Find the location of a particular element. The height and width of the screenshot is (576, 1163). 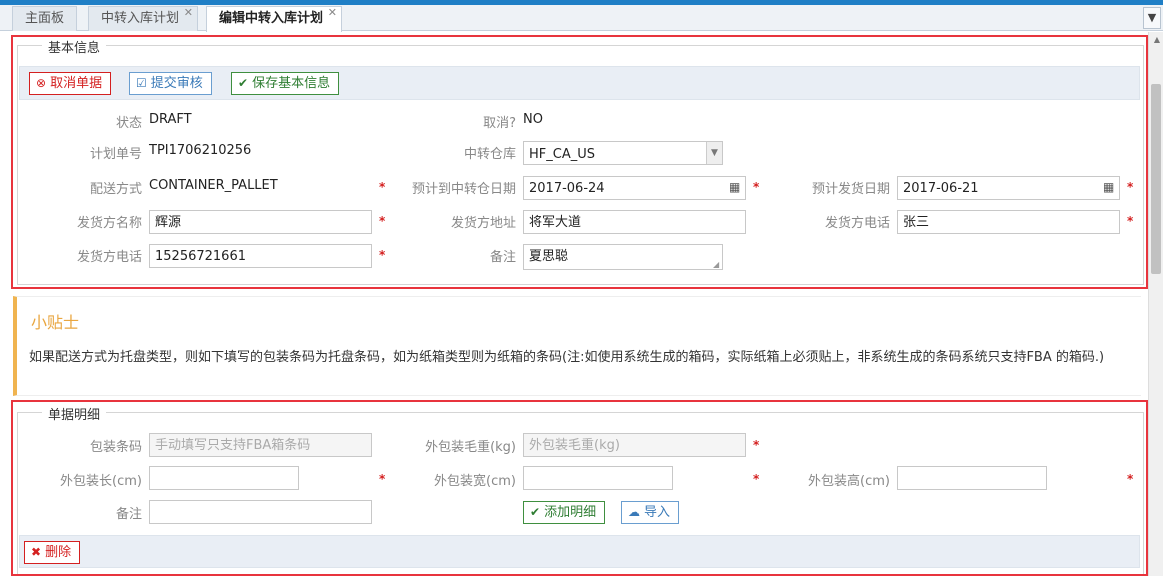

shipper-phone-label: 发货方电话 is located at coordinates (857, 223).